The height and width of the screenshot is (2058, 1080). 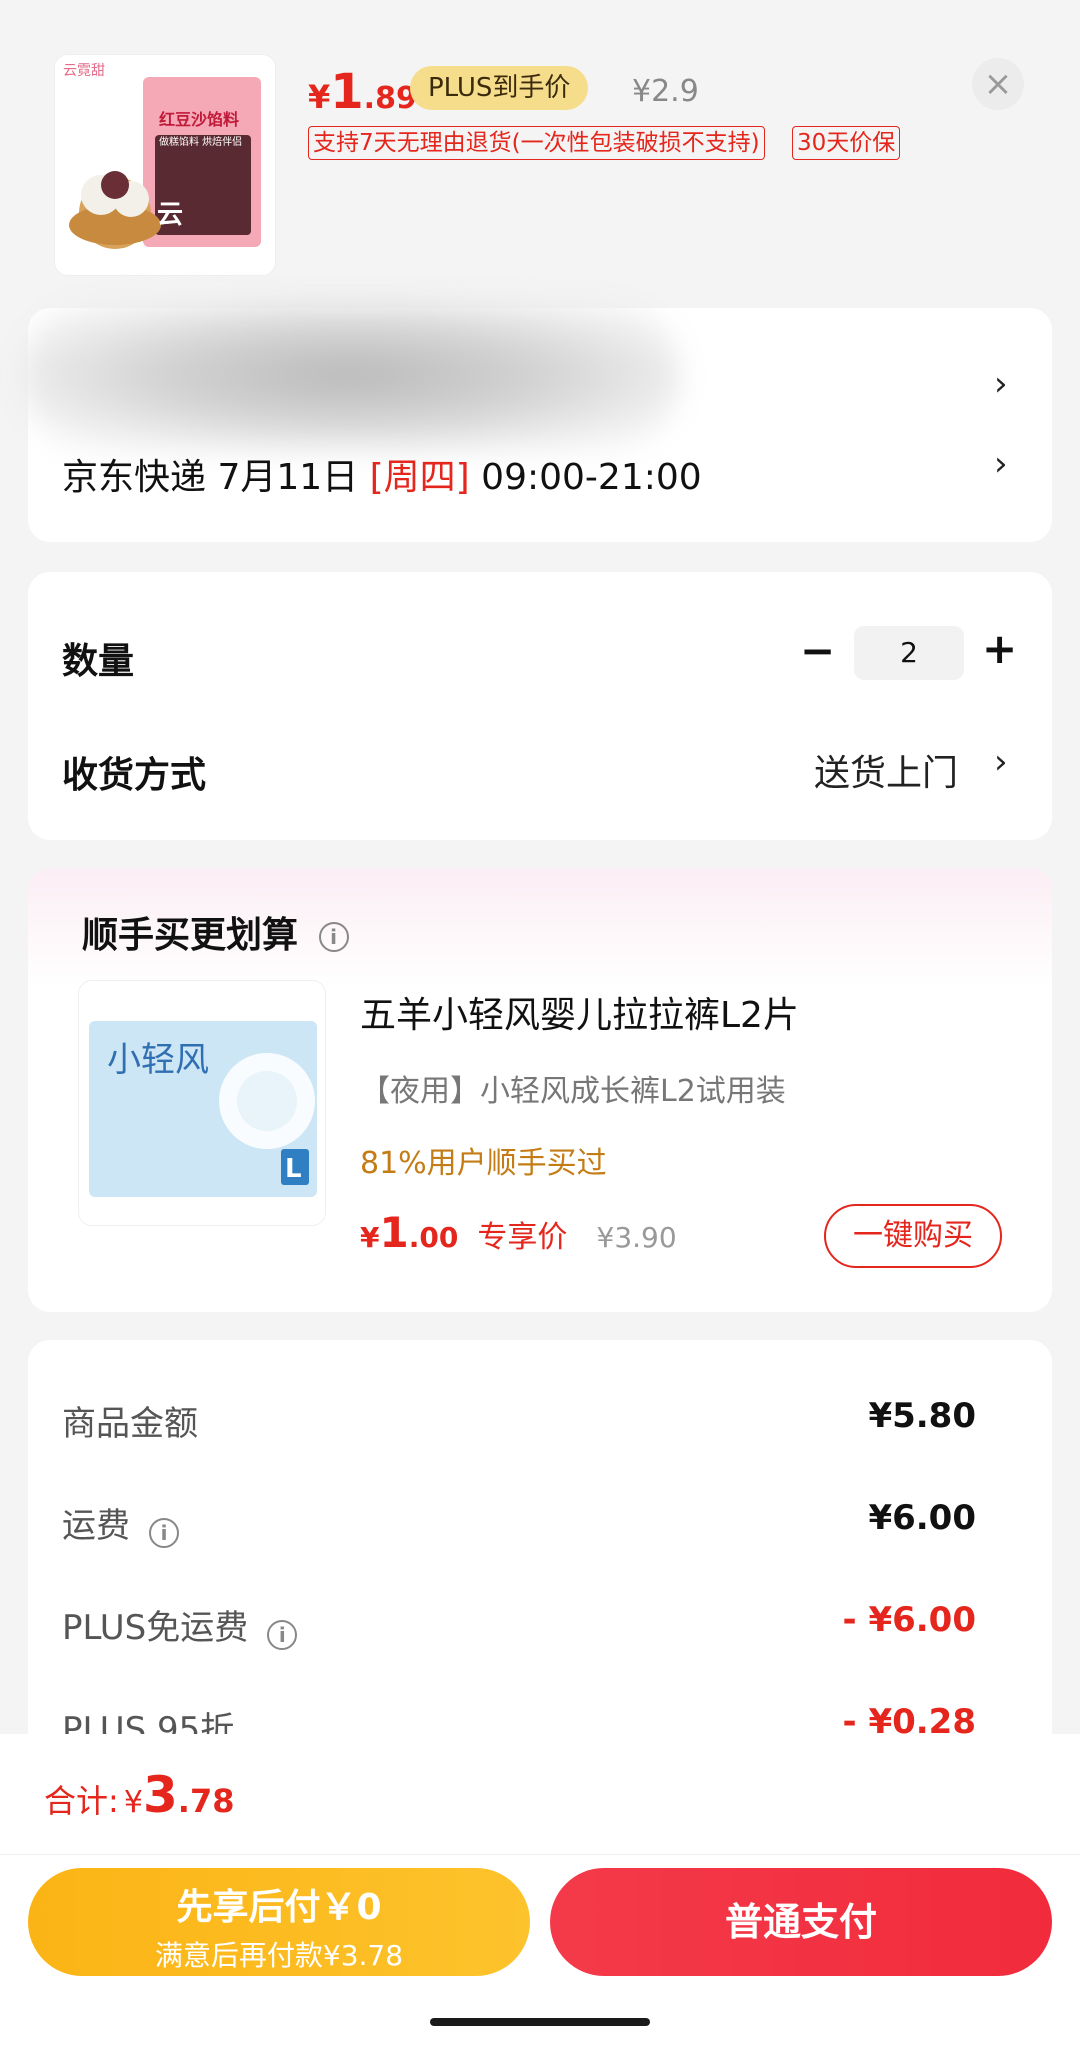 I want to click on cross-sell-product-name: 五羊小轻风婴儿拉拉裤L2片, so click(x=579, y=1012).